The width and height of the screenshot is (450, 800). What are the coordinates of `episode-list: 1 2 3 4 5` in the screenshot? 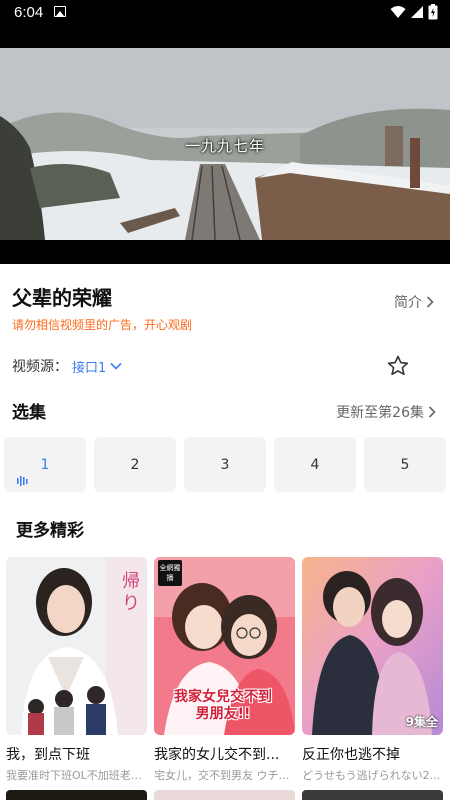 It's located at (225, 464).